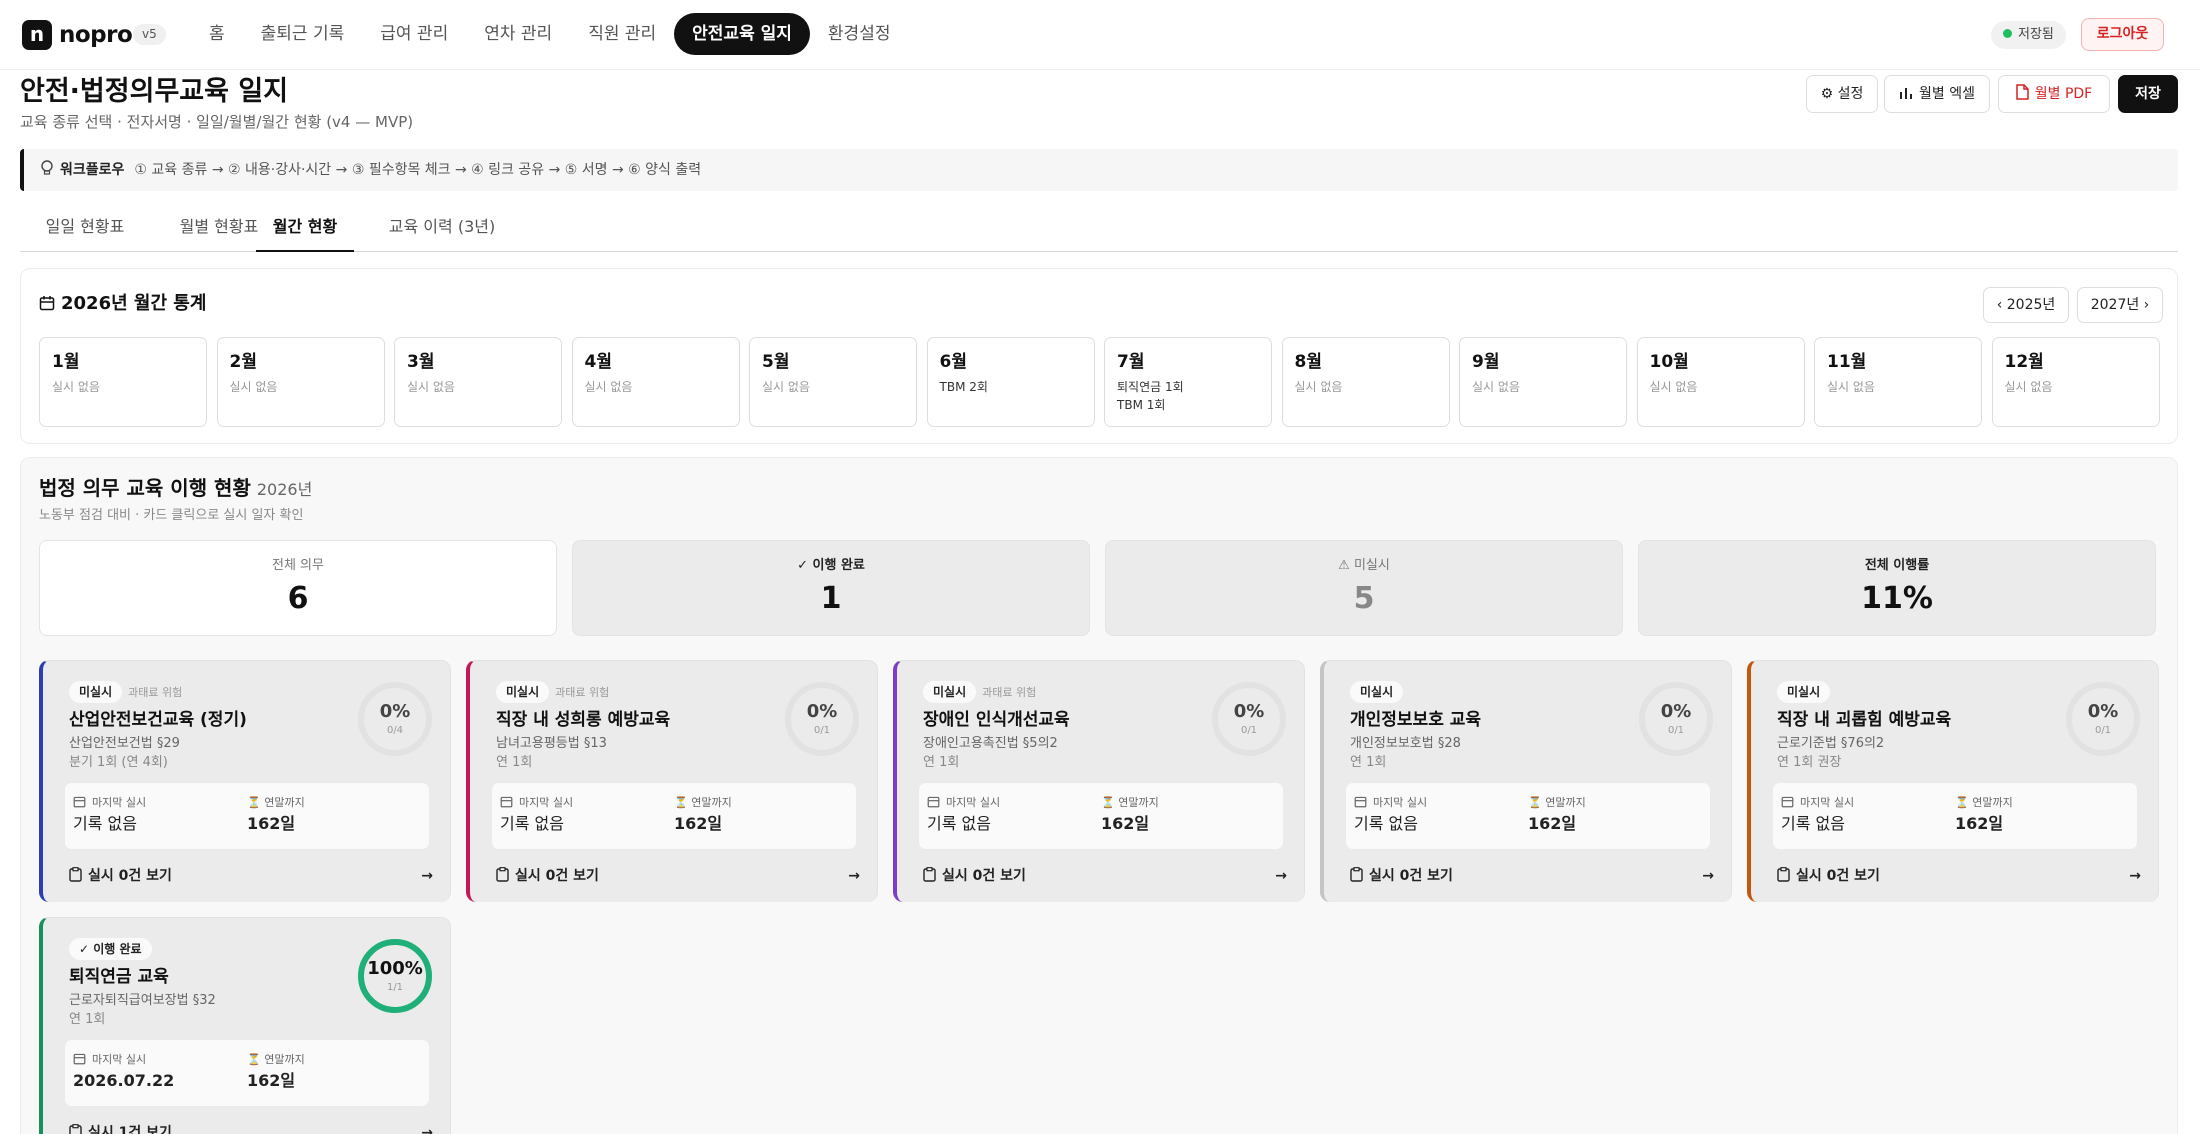 The image size is (2200, 1134). What do you see at coordinates (300, 382) in the screenshot?
I see `month-card: 2월 실시 없음` at bounding box center [300, 382].